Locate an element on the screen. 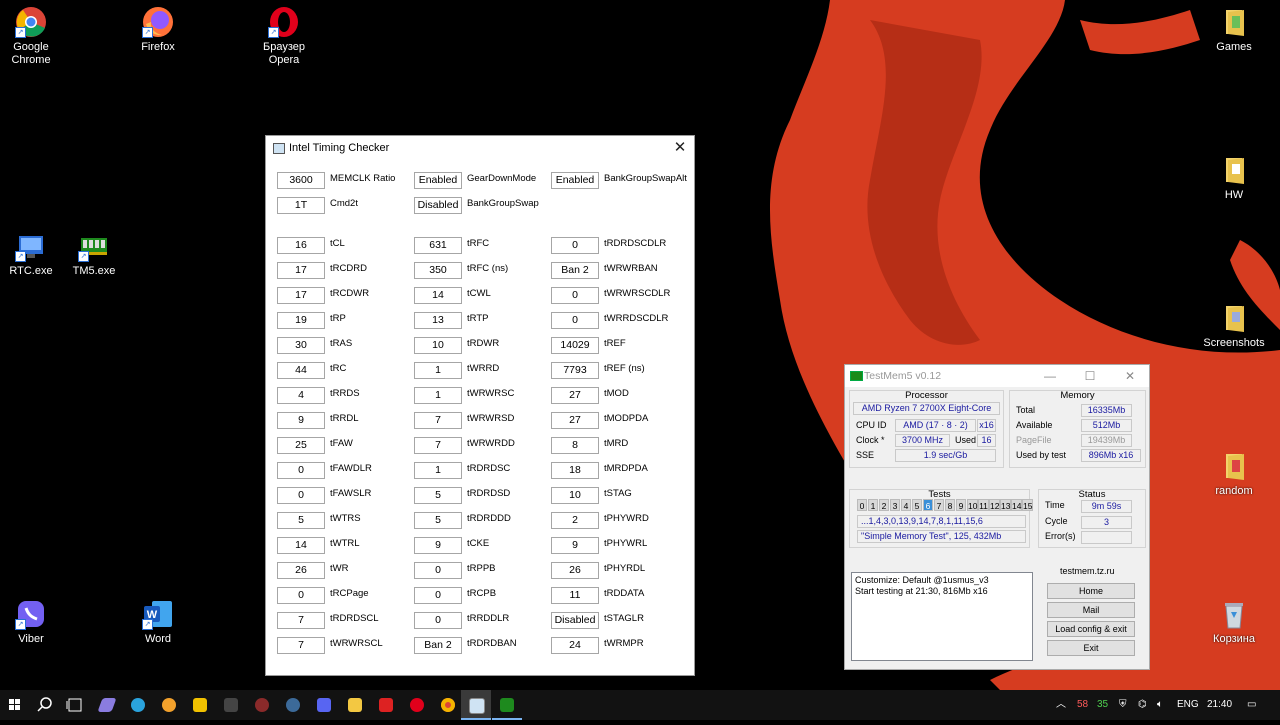 The height and width of the screenshot is (725, 1280). exit-button: Exit is located at coordinates (1091, 648).